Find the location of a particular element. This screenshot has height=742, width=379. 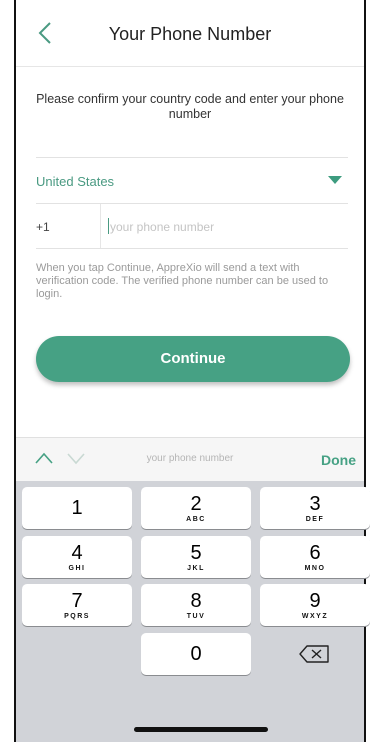

key-1: 1 is located at coordinates (77, 508).